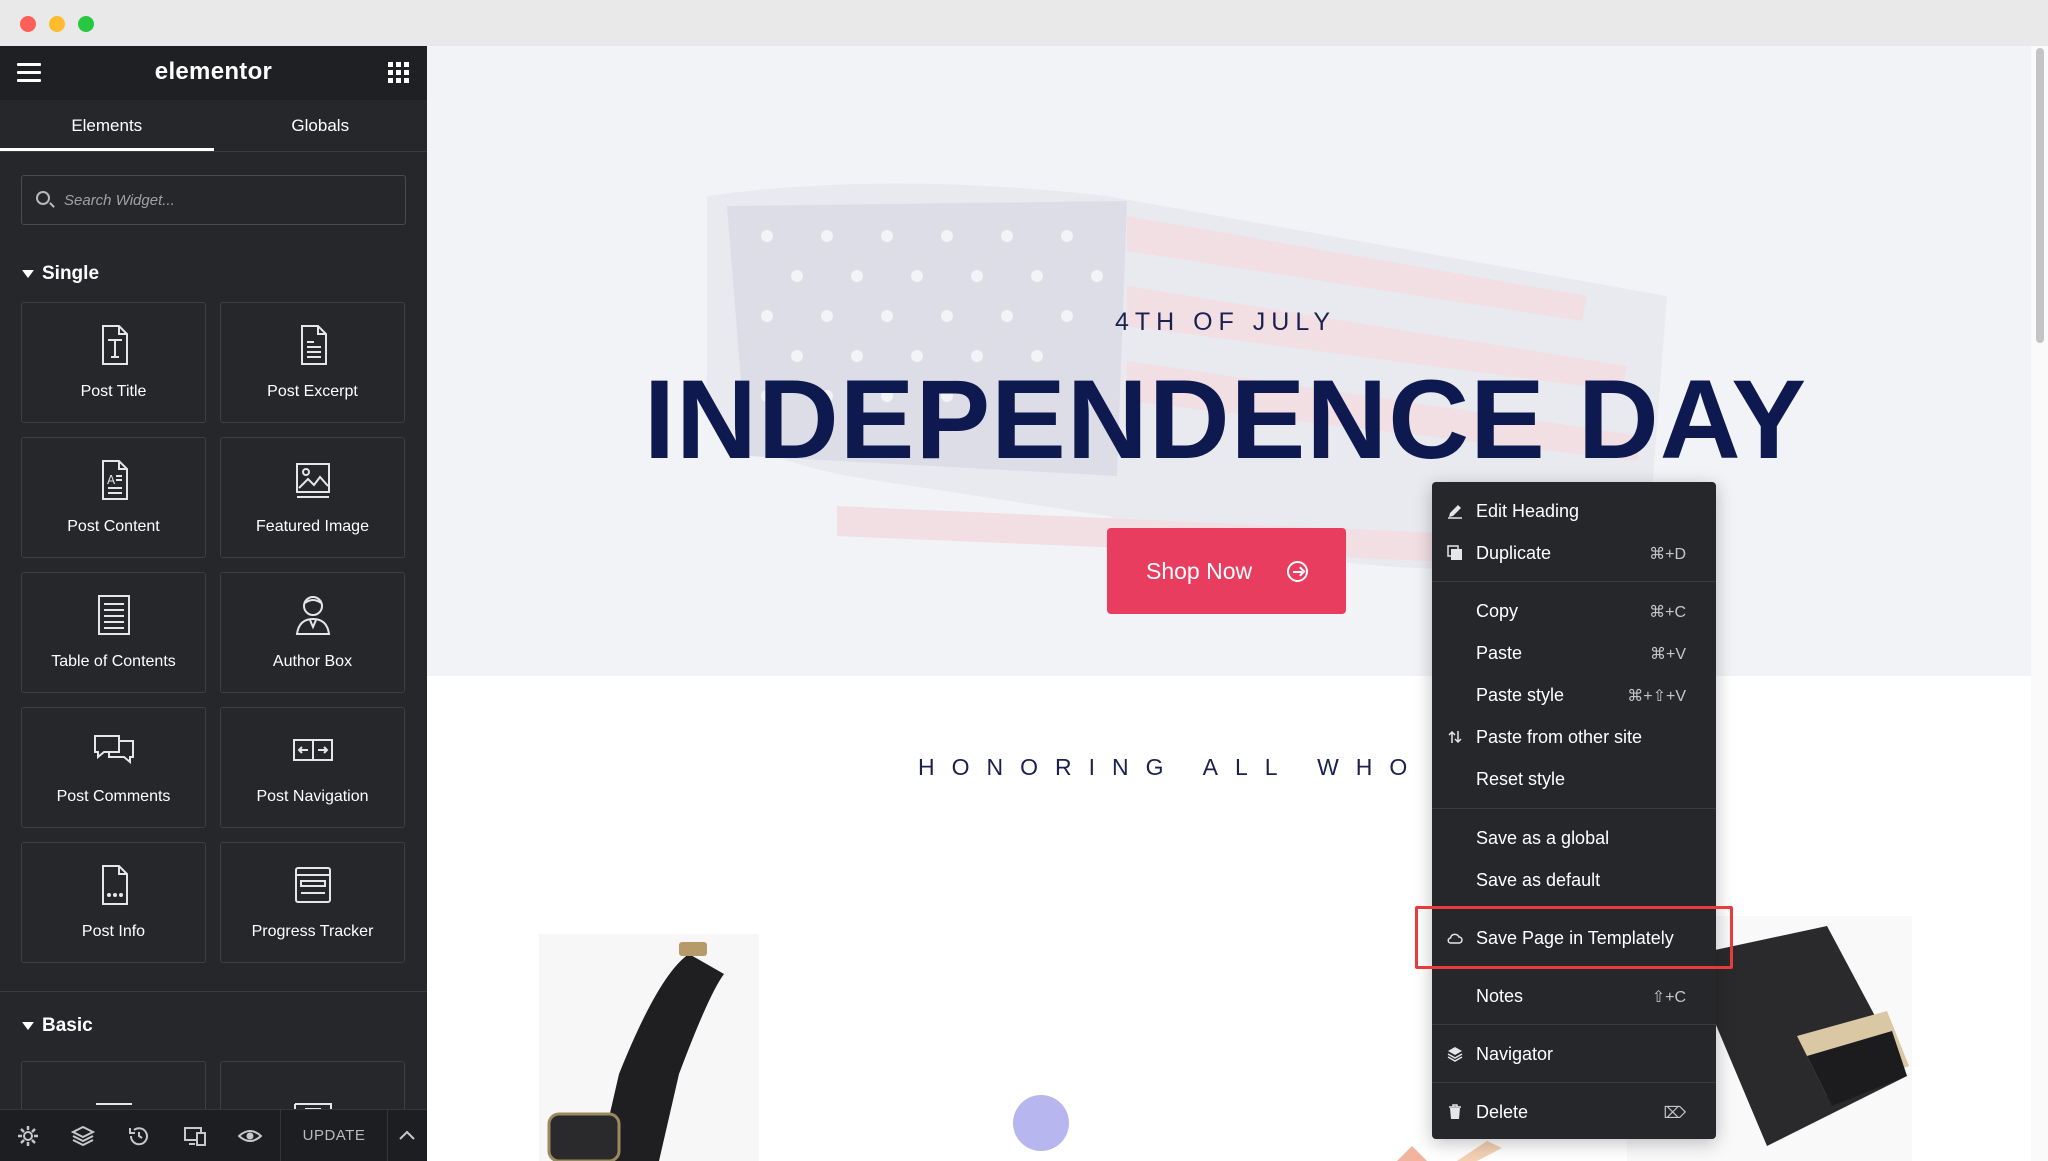 This screenshot has height=1161, width=2048. Describe the element at coordinates (1574, 937) in the screenshot. I see `highlight-box` at that location.